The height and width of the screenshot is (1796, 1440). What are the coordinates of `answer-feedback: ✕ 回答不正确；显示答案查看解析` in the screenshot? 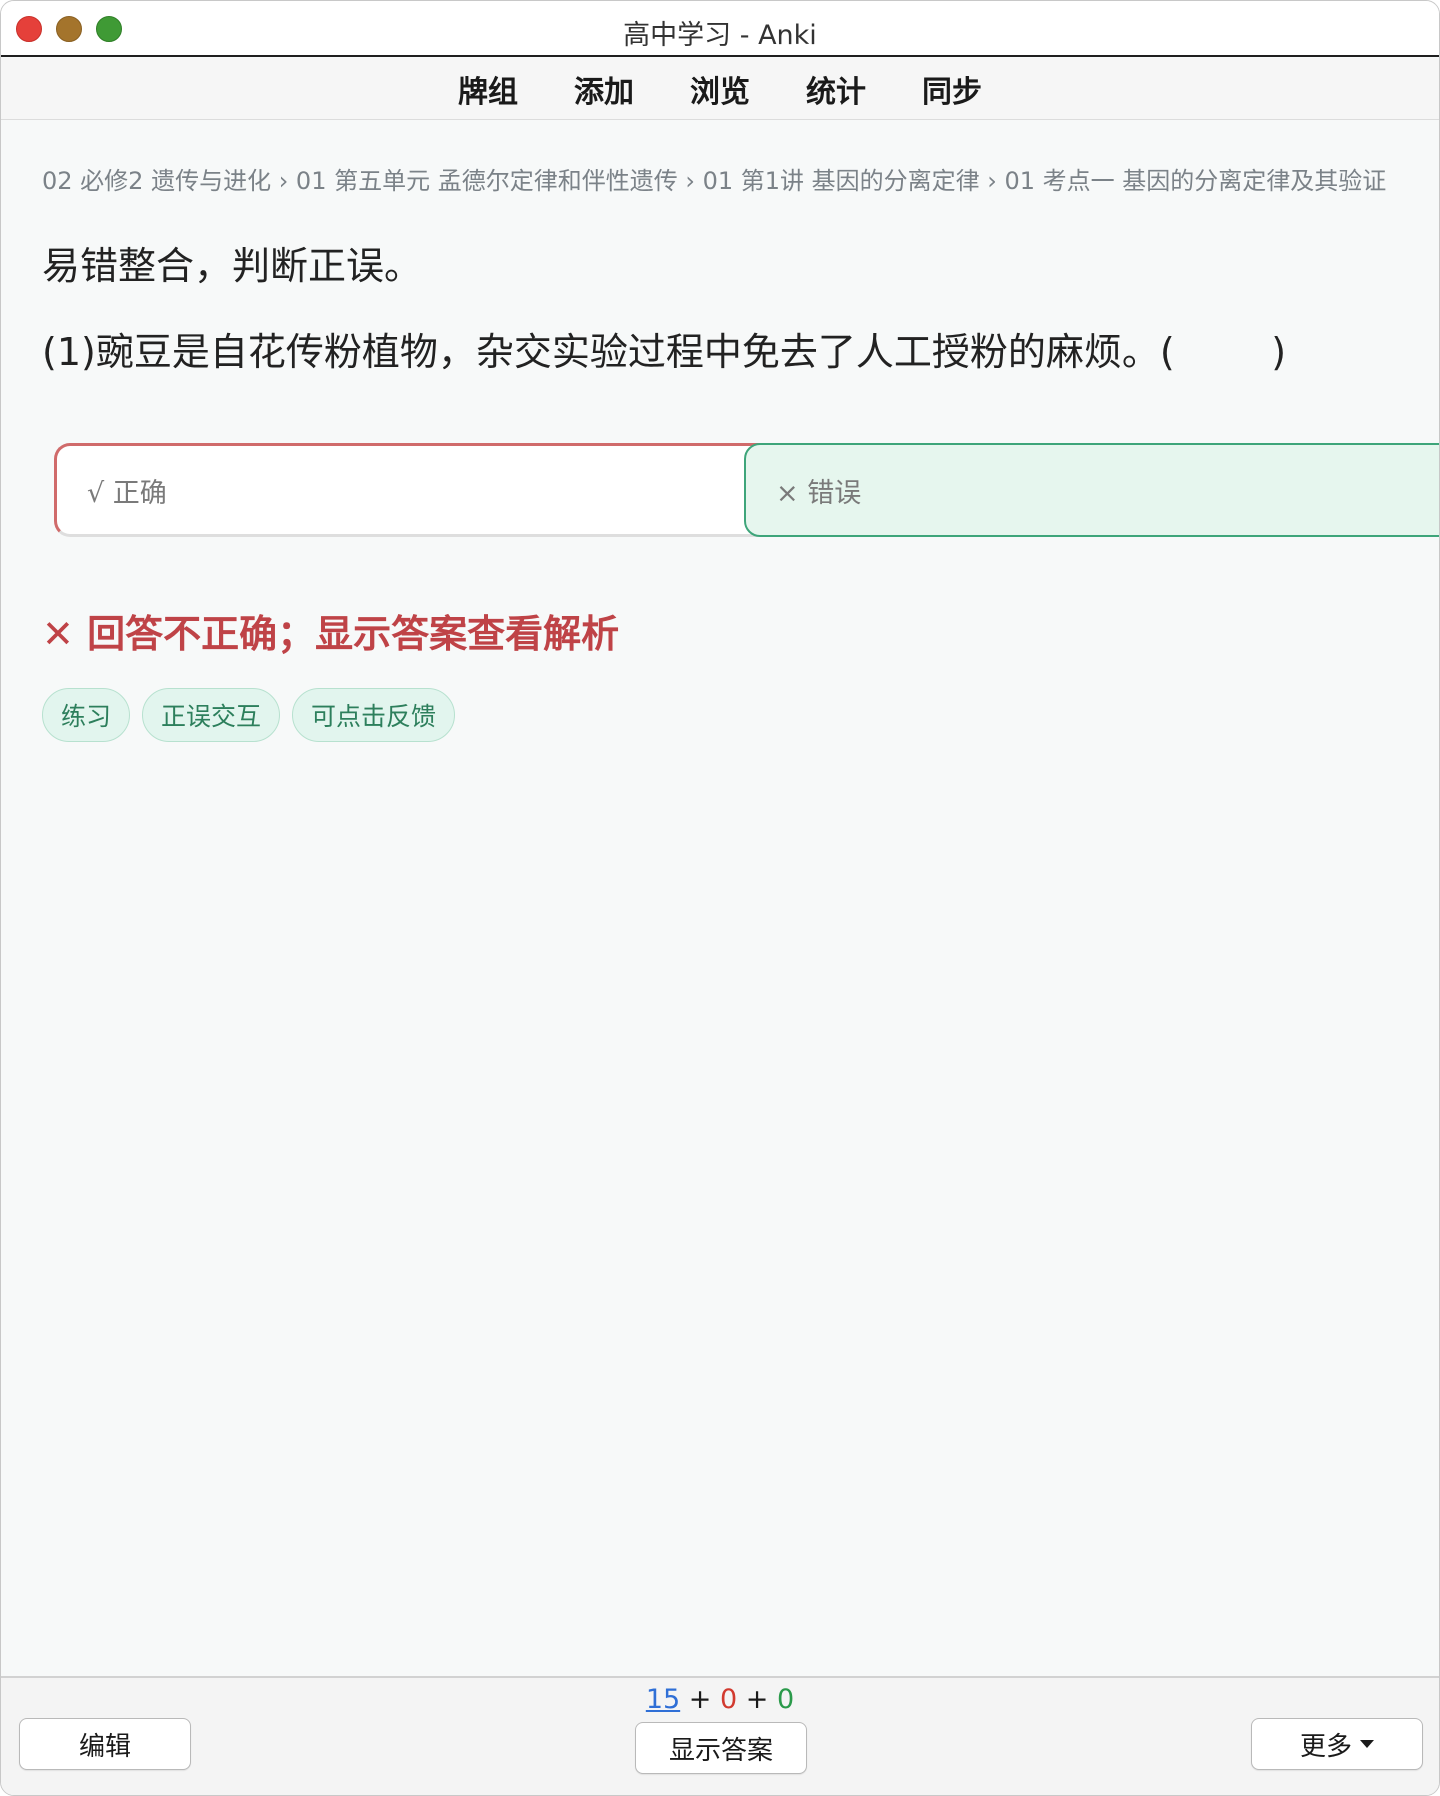 It's located at (331, 634).